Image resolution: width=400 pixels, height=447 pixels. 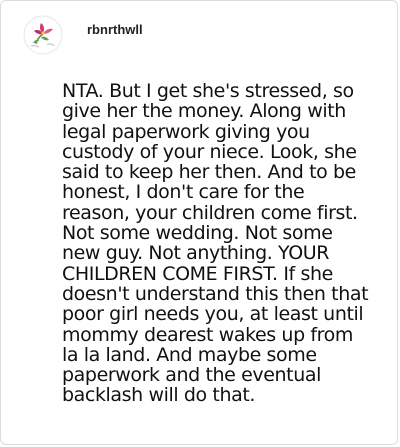 What do you see at coordinates (189, 354) in the screenshot?
I see `comment-line: la la land. And maybe some` at bounding box center [189, 354].